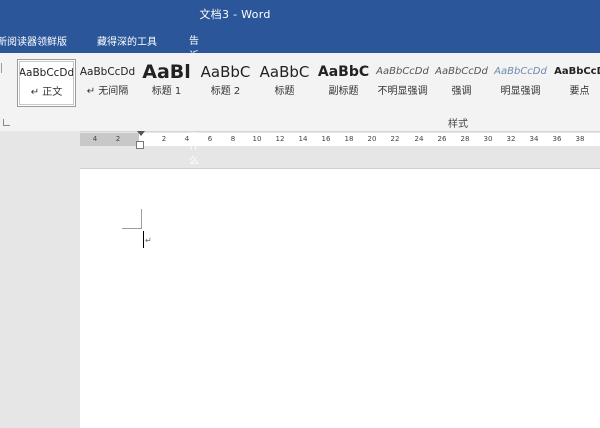 Image resolution: width=600 pixels, height=428 pixels. I want to click on style-subtitle: AaBbC 副标题, so click(343, 83).